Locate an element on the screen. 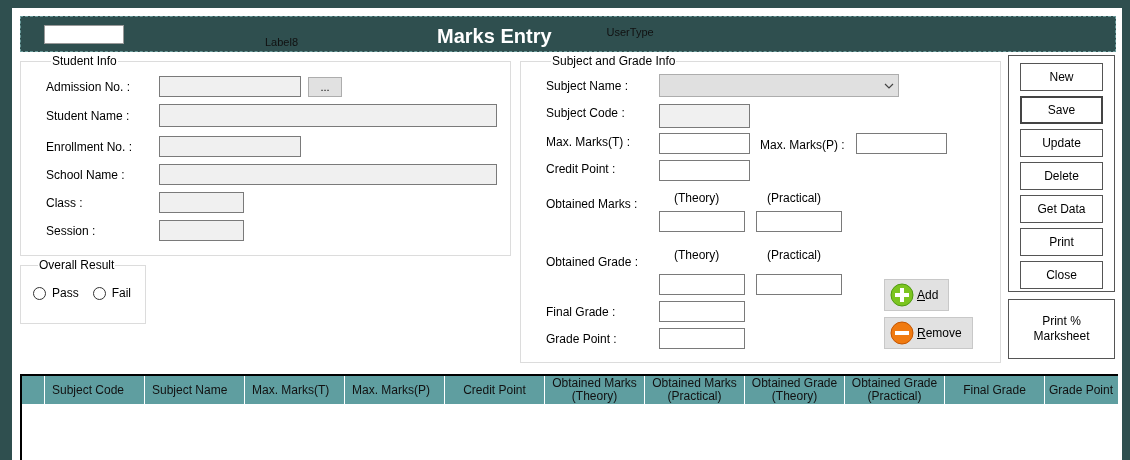  field-label: Subject Code : is located at coordinates (586, 113).